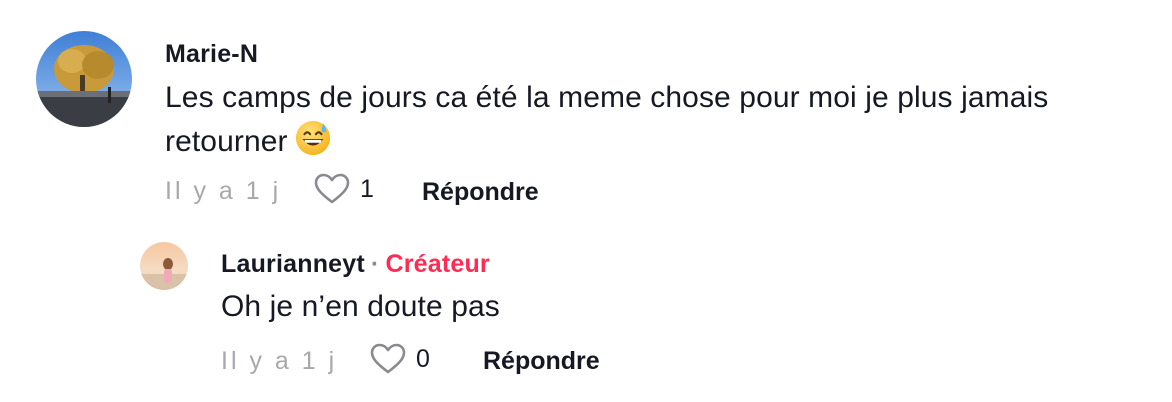 The height and width of the screenshot is (402, 1172). Describe the element at coordinates (423, 358) in the screenshot. I see `like-count: 0` at that location.